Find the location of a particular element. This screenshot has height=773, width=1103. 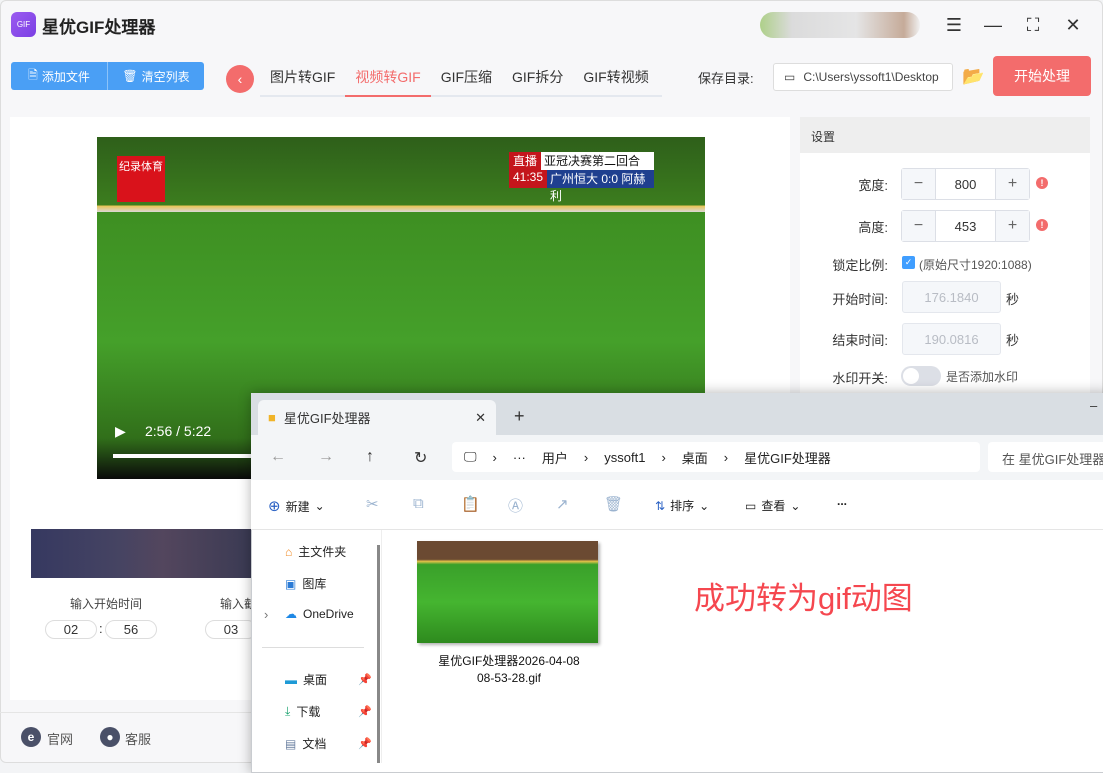

view-label: 查看 is located at coordinates (773, 506).